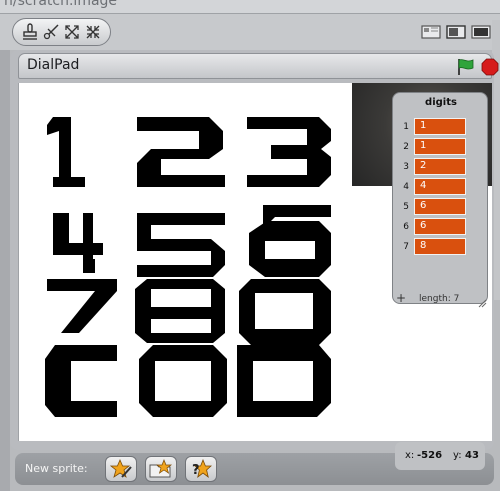  I want to click on stage-title: DialPad, so click(53, 65).